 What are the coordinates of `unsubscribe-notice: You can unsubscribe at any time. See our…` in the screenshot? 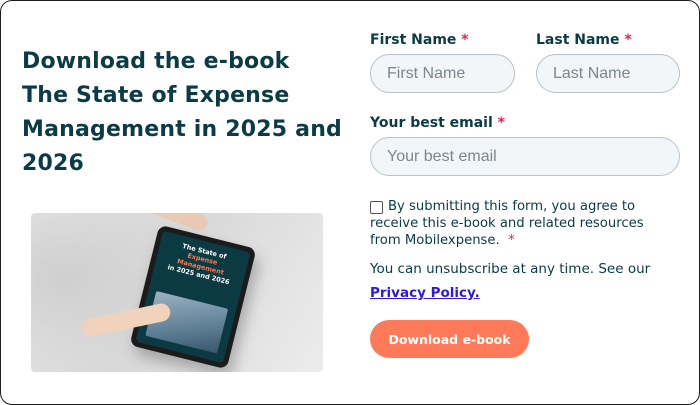 It's located at (525, 281).